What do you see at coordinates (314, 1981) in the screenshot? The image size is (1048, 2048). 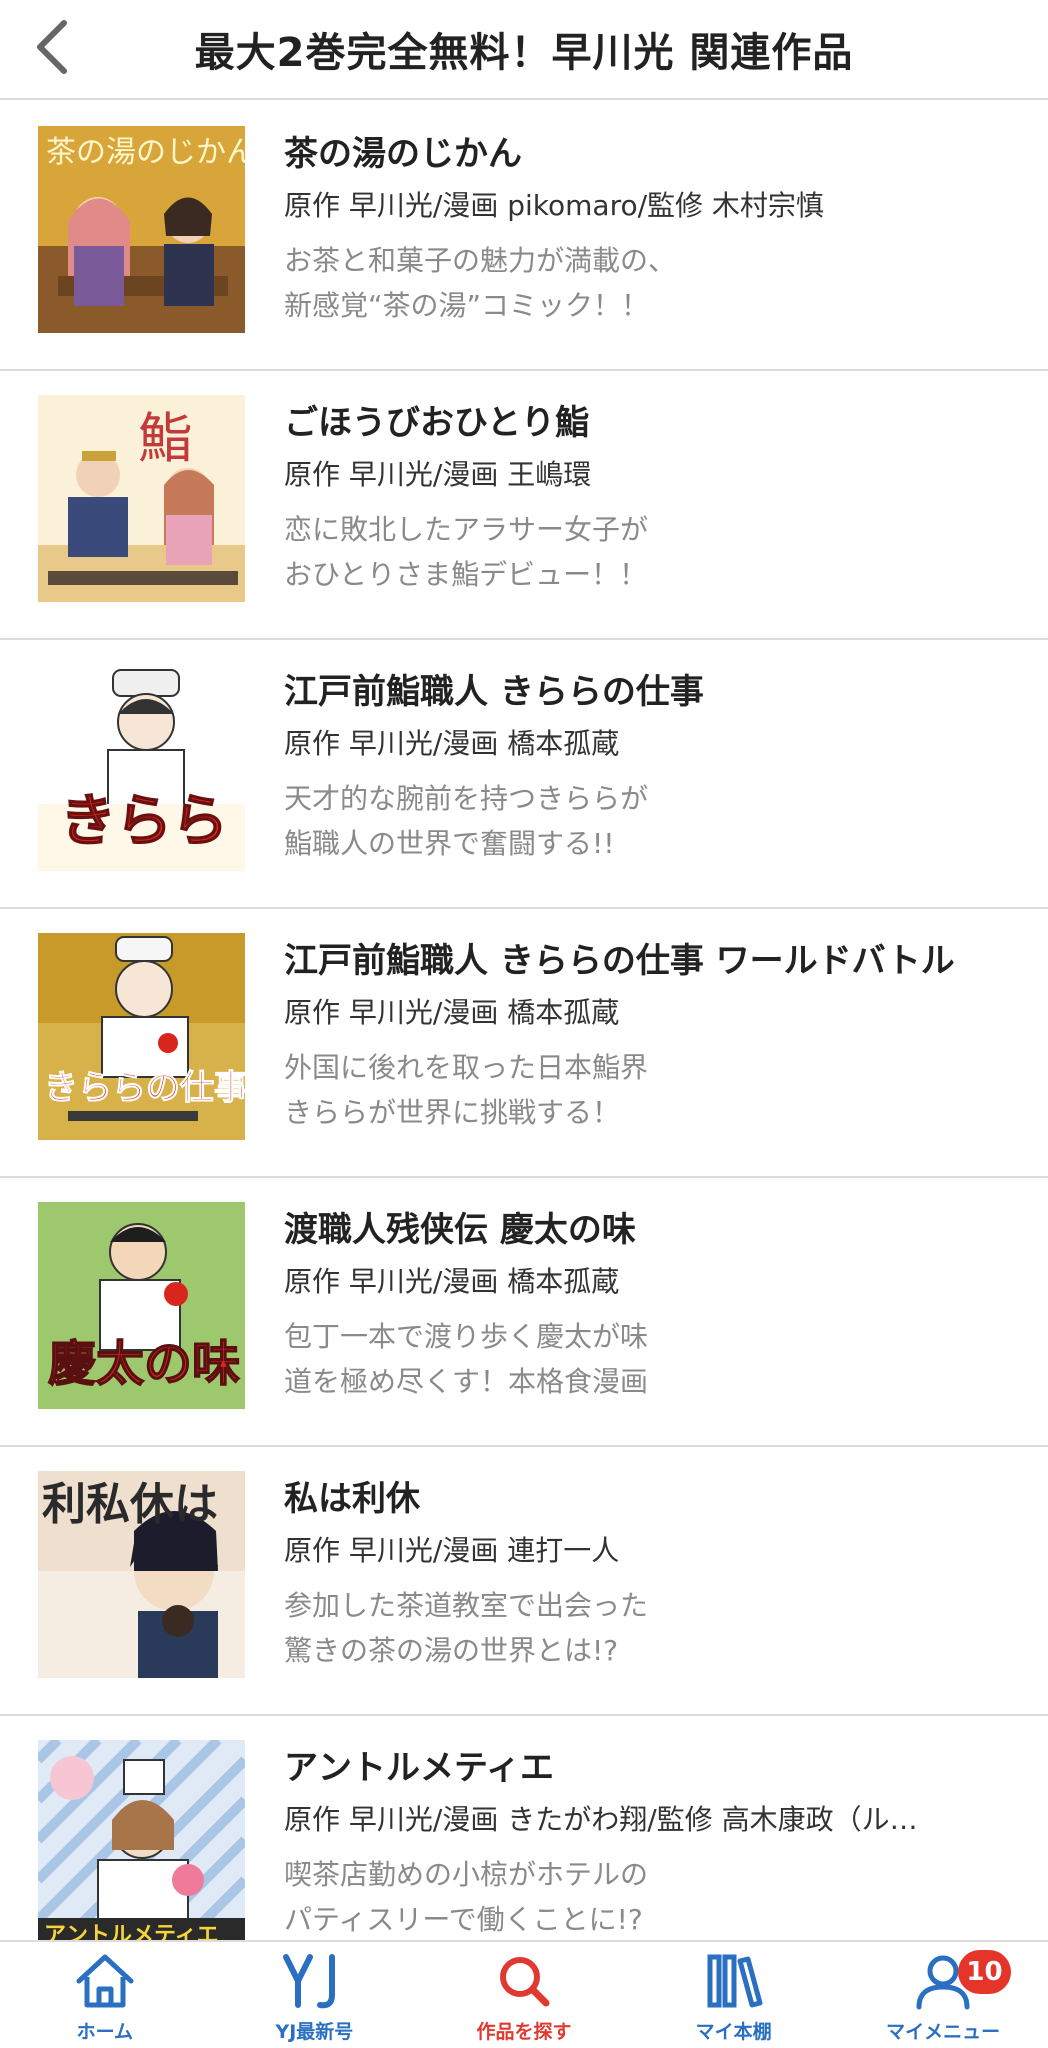 I see `yj-icon` at bounding box center [314, 1981].